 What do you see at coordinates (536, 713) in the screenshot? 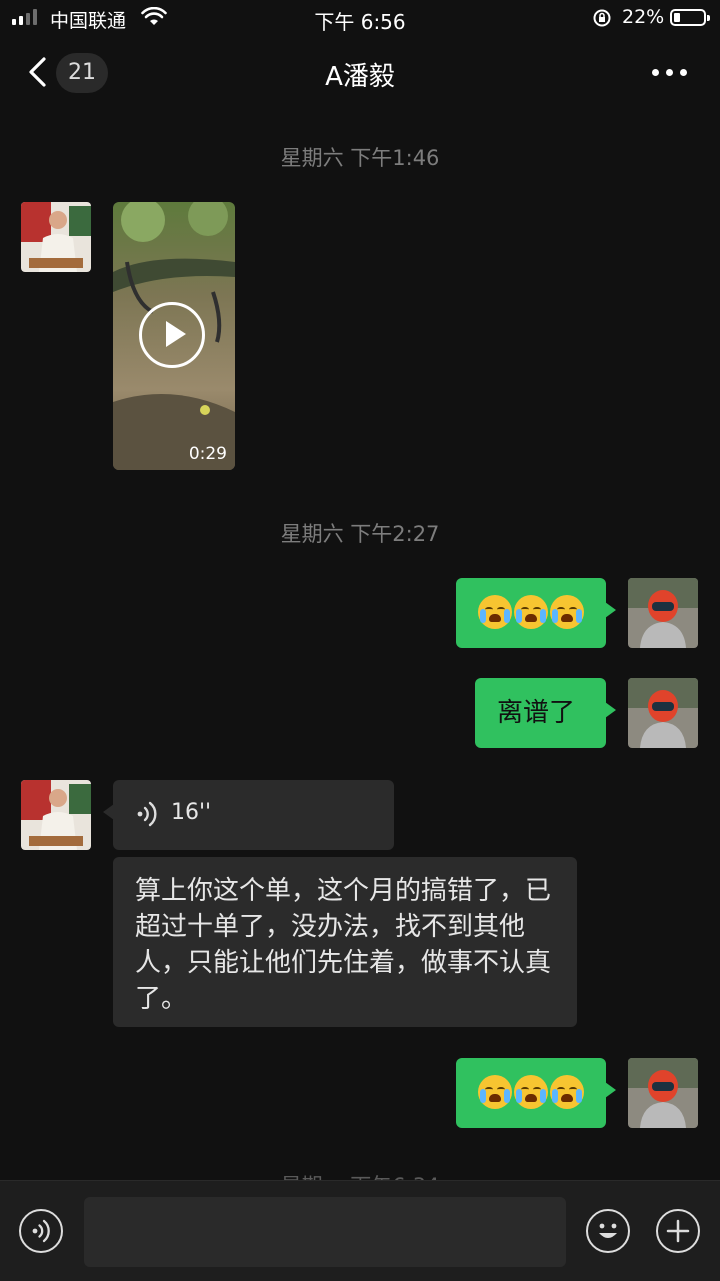
I see `message-text: 离谱了` at bounding box center [536, 713].